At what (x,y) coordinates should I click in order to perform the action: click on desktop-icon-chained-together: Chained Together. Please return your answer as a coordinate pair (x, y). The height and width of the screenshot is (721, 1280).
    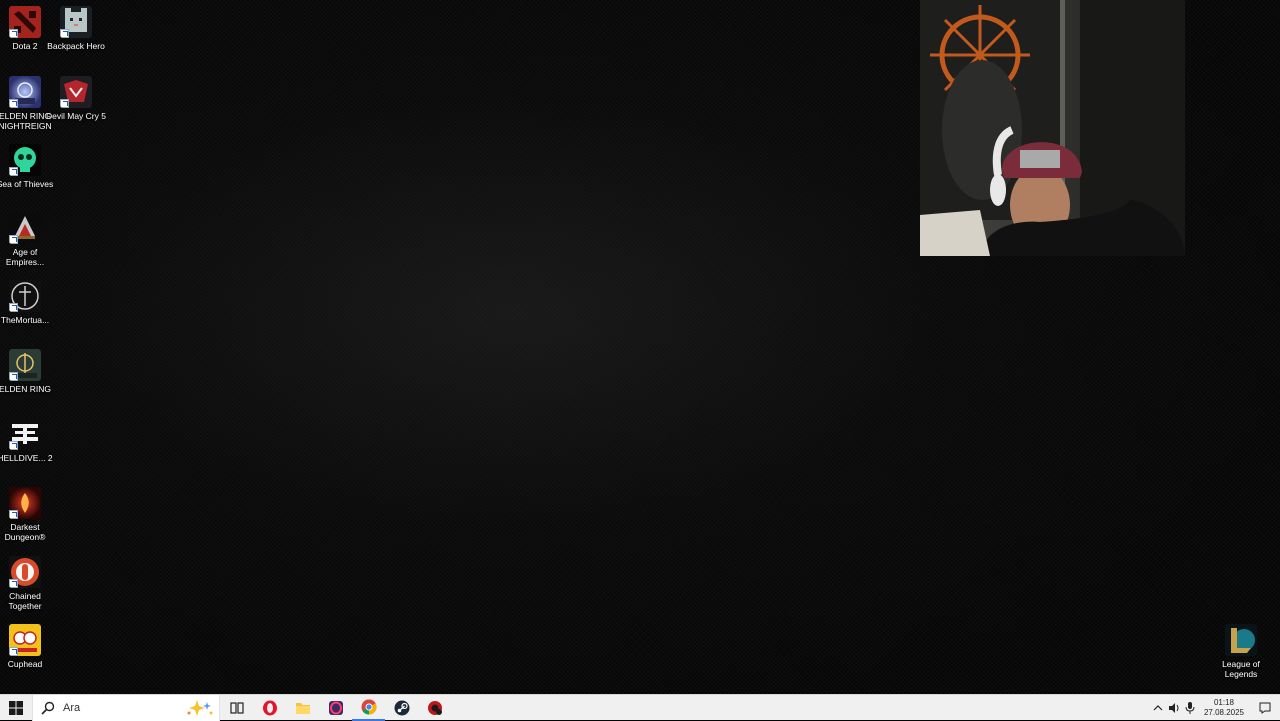
    Looking at the image, I should click on (28, 583).